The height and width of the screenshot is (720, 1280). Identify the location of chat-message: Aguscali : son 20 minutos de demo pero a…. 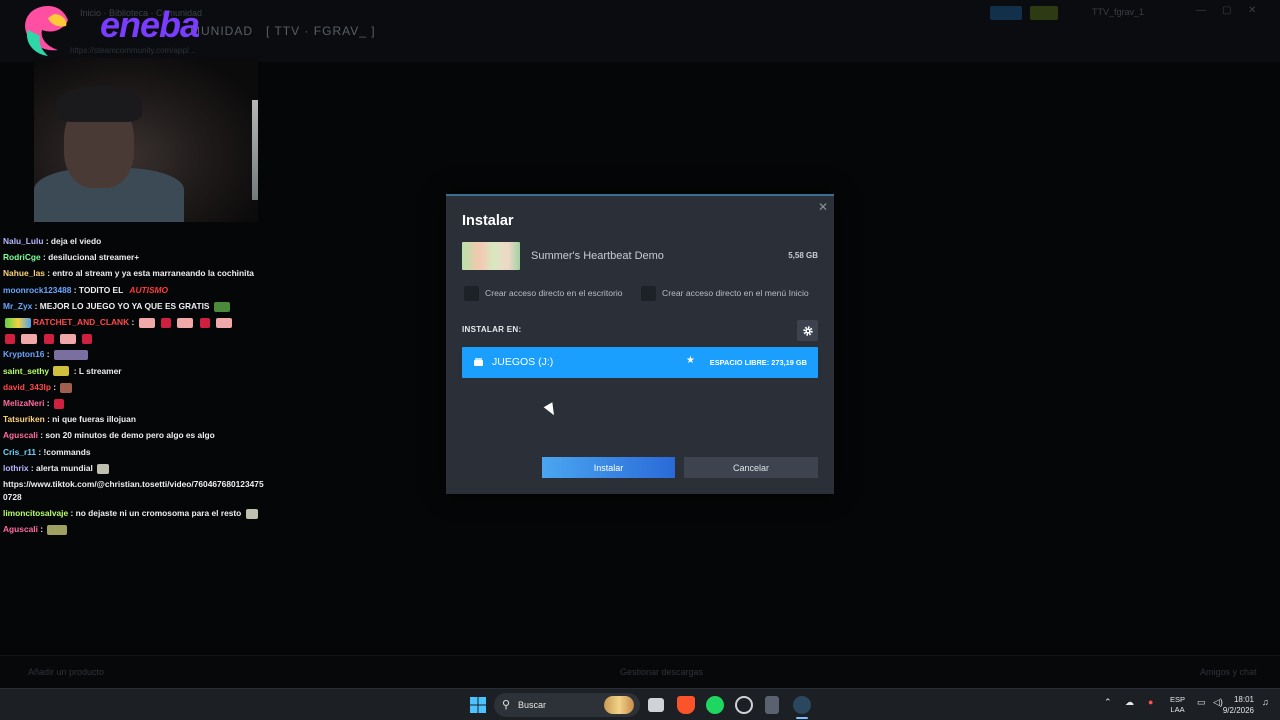
(109, 435).